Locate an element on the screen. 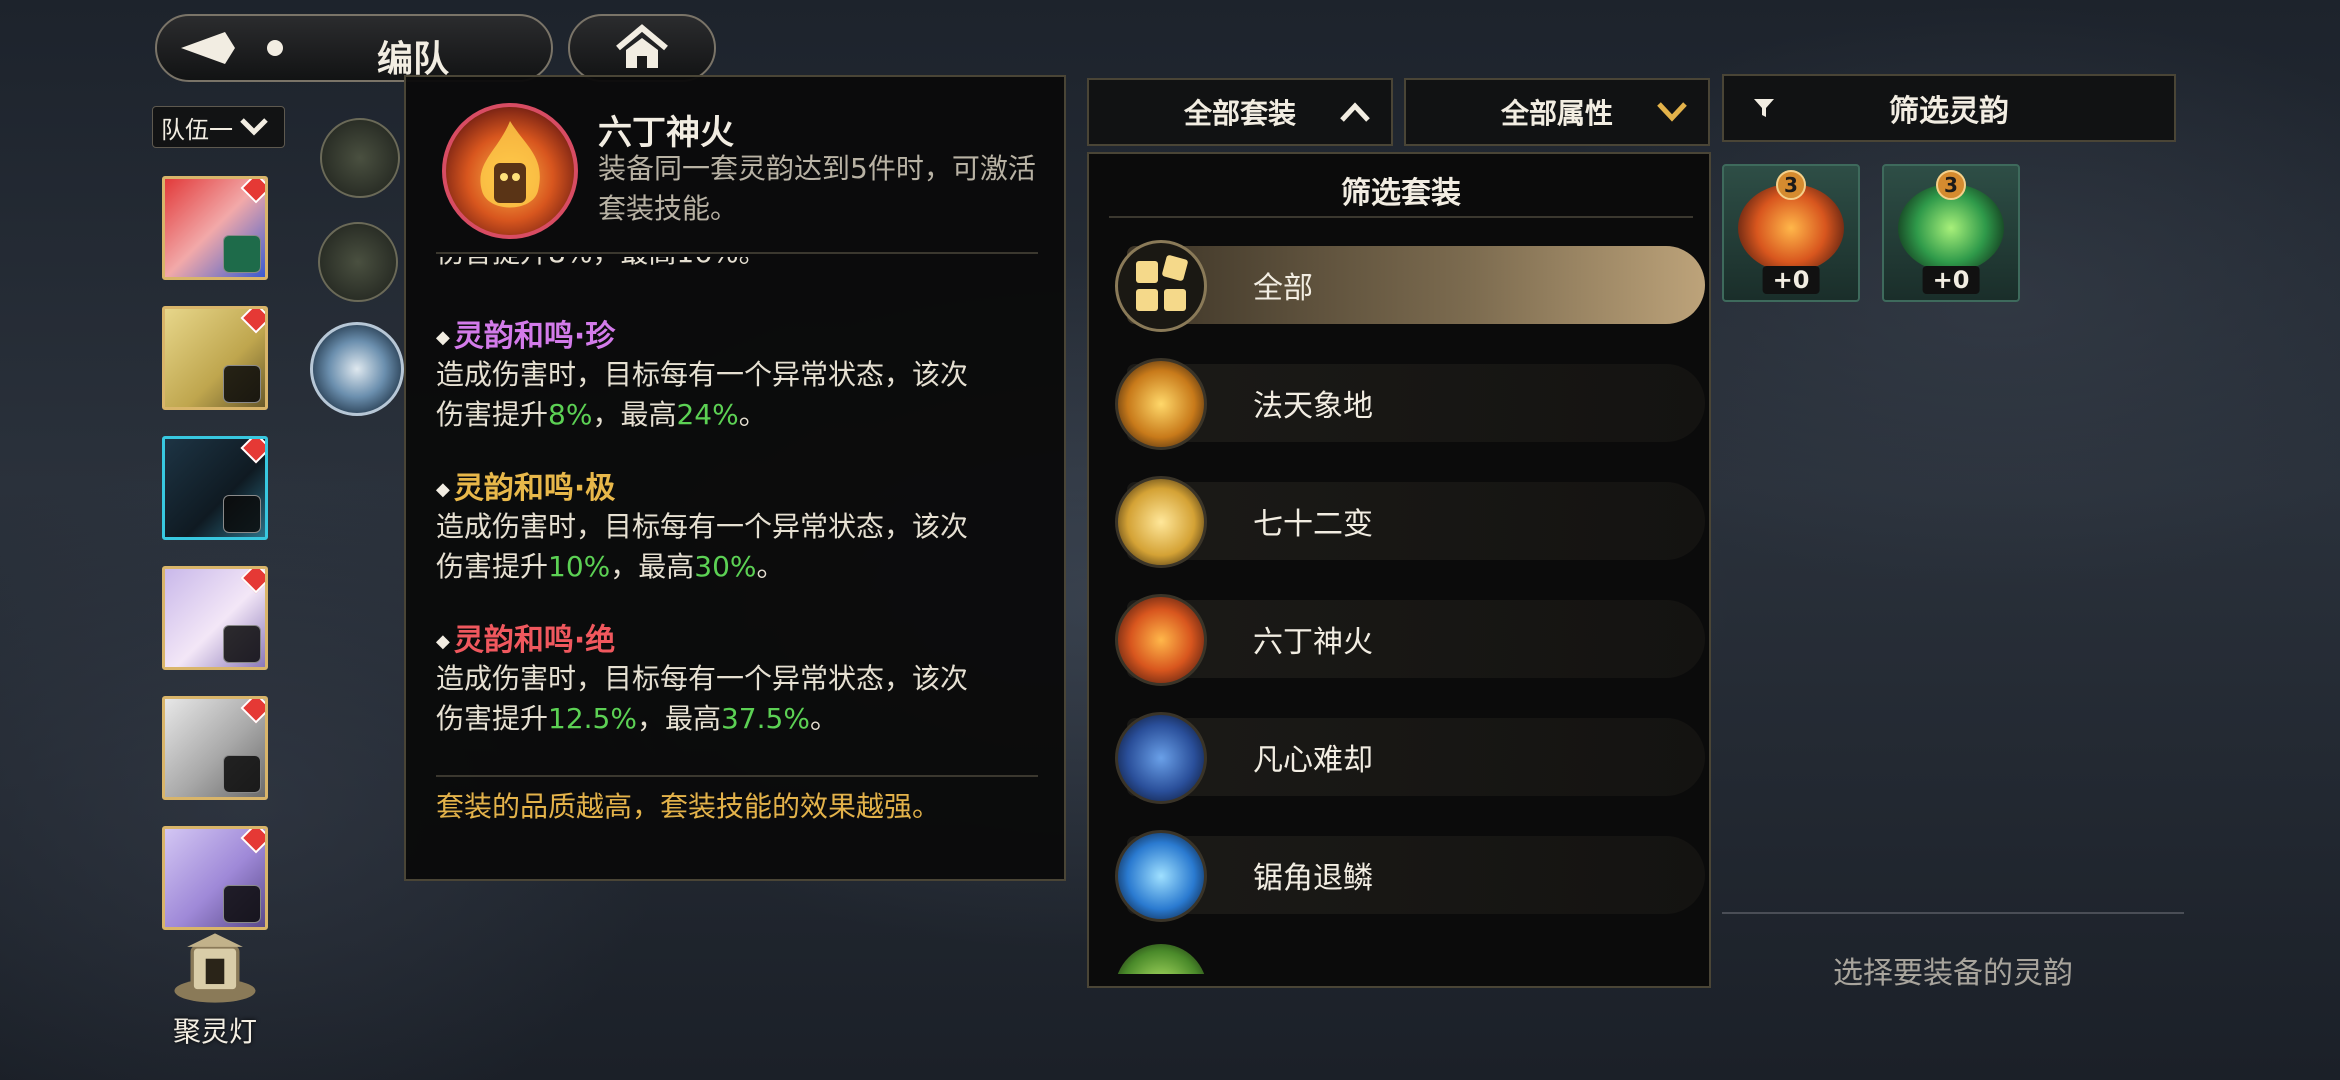 The width and height of the screenshot is (2340, 1080). set-item-all: 全部 is located at coordinates (1410, 286).